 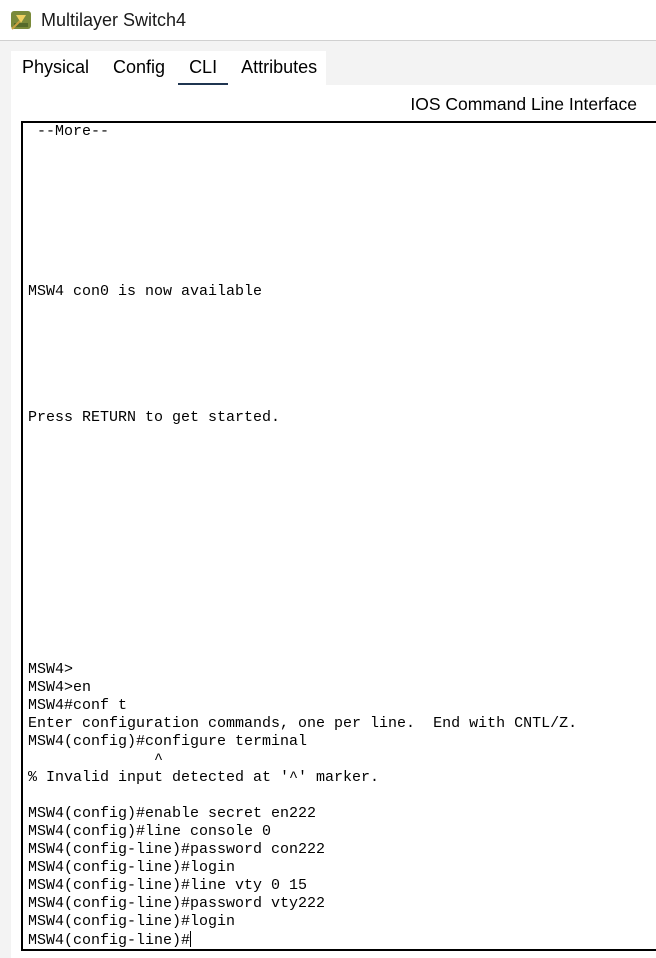 I want to click on terminal-prompt-line: MSW4(config-line)#, so click(x=110, y=940).